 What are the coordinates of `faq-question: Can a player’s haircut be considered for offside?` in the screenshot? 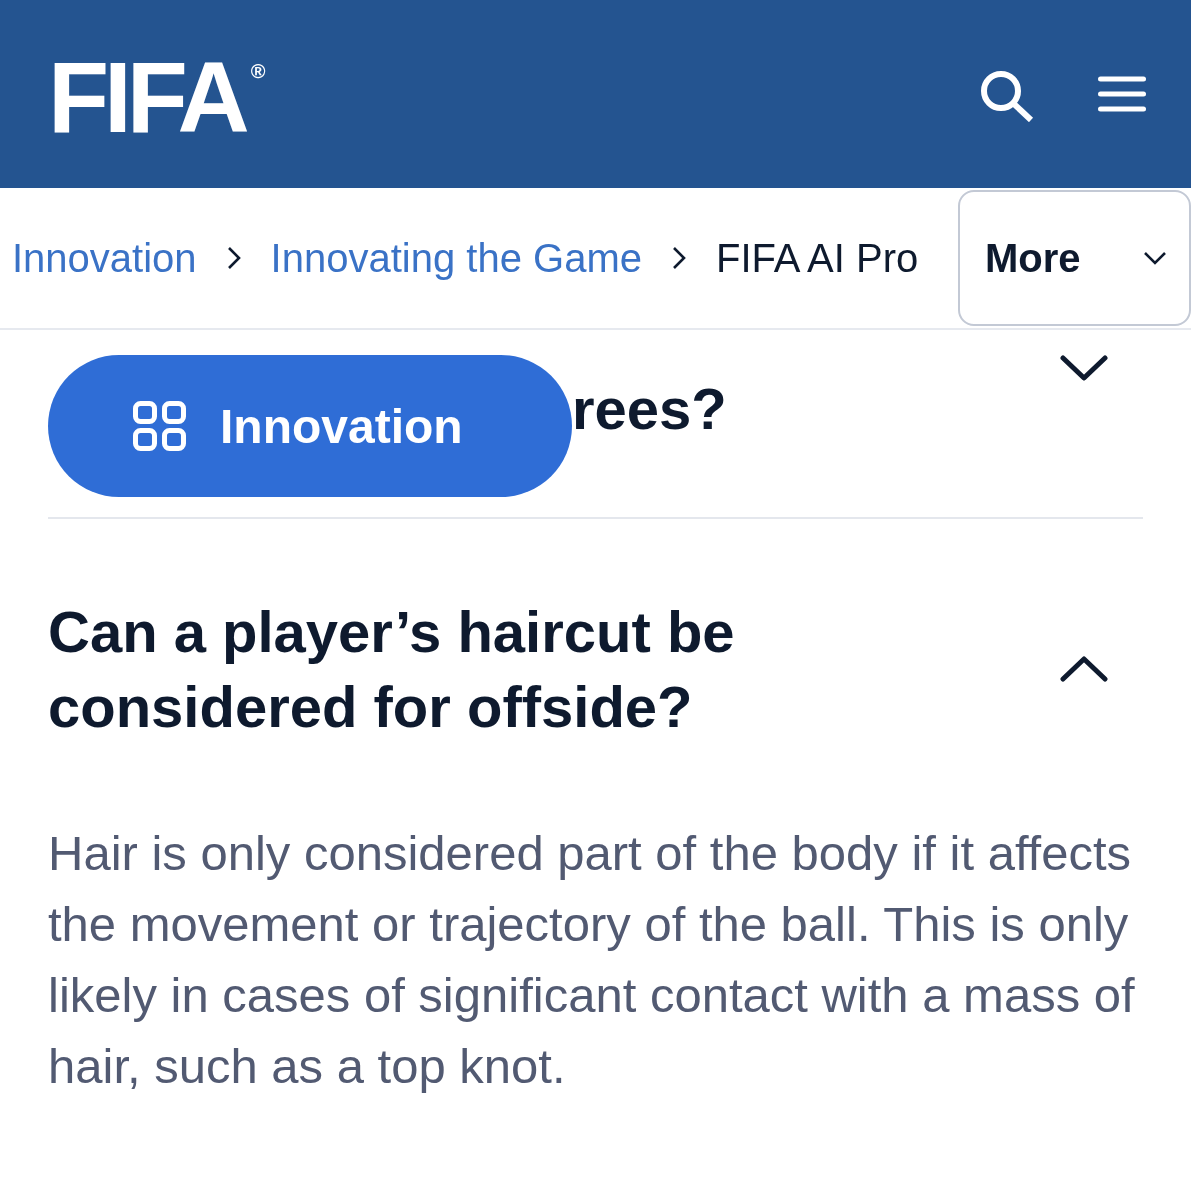 It's located at (448, 669).